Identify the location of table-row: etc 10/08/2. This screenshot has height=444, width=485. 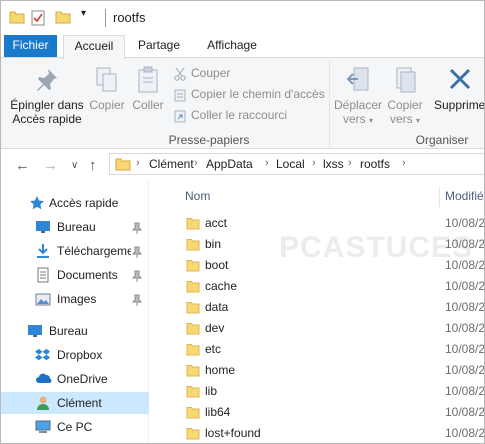
(323, 349).